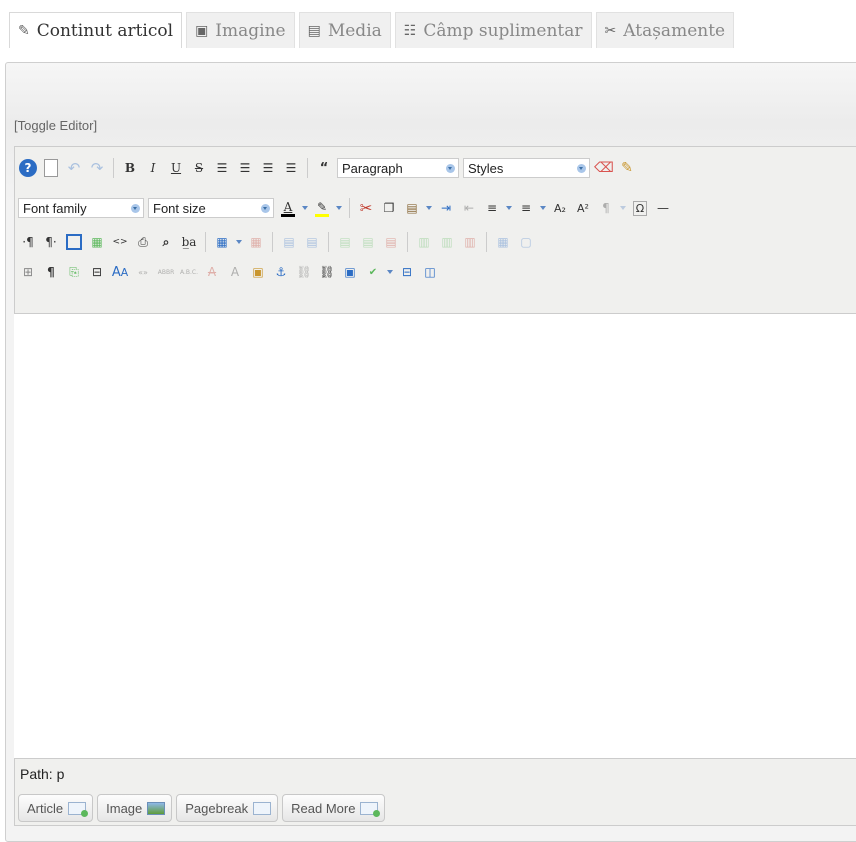  I want to click on delete-col-button: ▥, so click(470, 242).